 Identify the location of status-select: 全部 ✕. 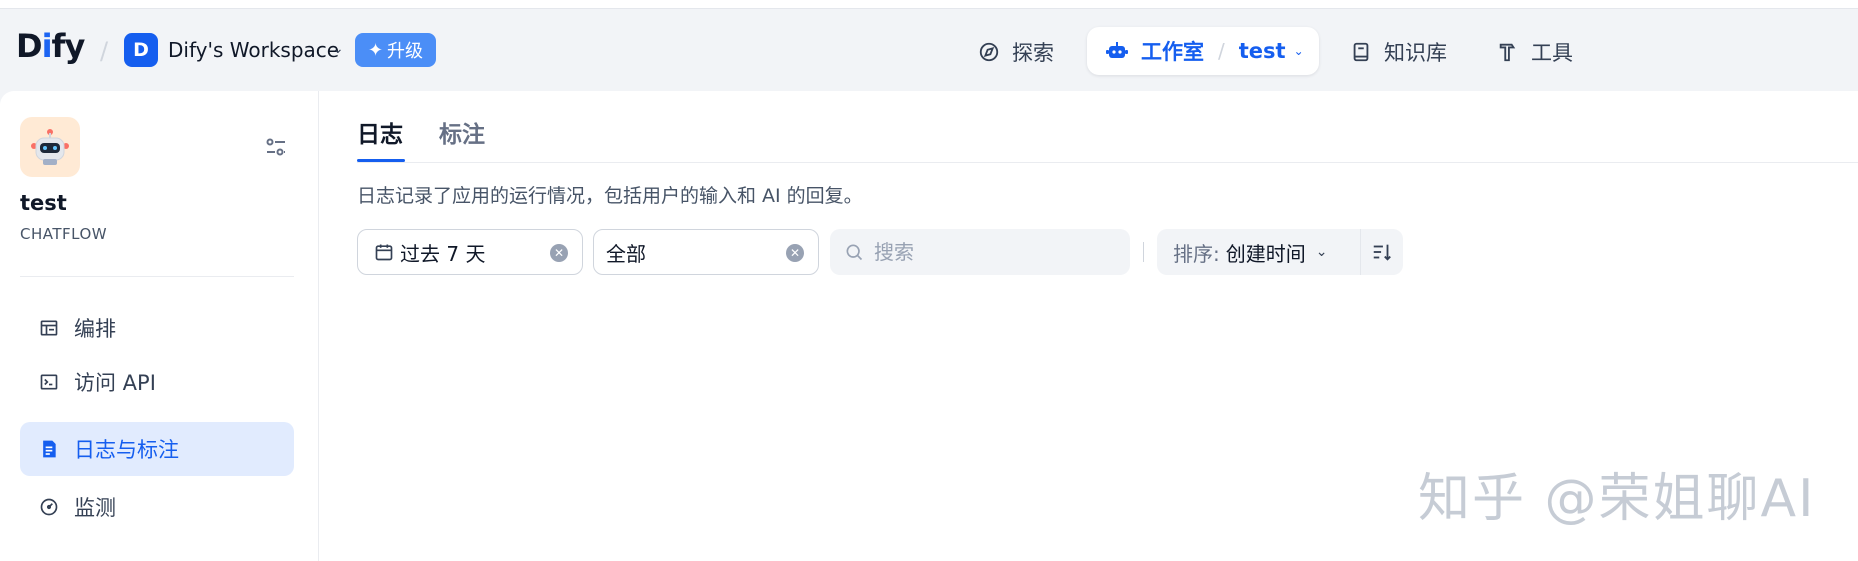
(706, 252).